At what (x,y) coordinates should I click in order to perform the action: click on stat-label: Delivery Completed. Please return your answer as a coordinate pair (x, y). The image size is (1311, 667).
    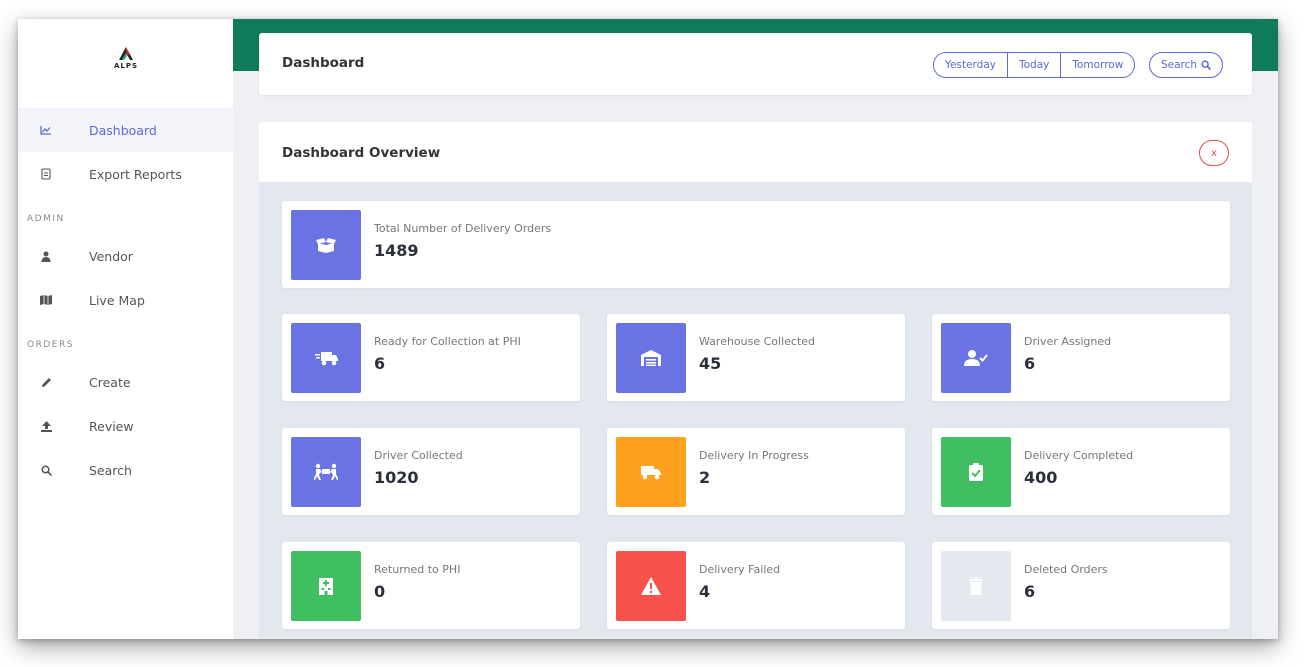
    Looking at the image, I should click on (1079, 455).